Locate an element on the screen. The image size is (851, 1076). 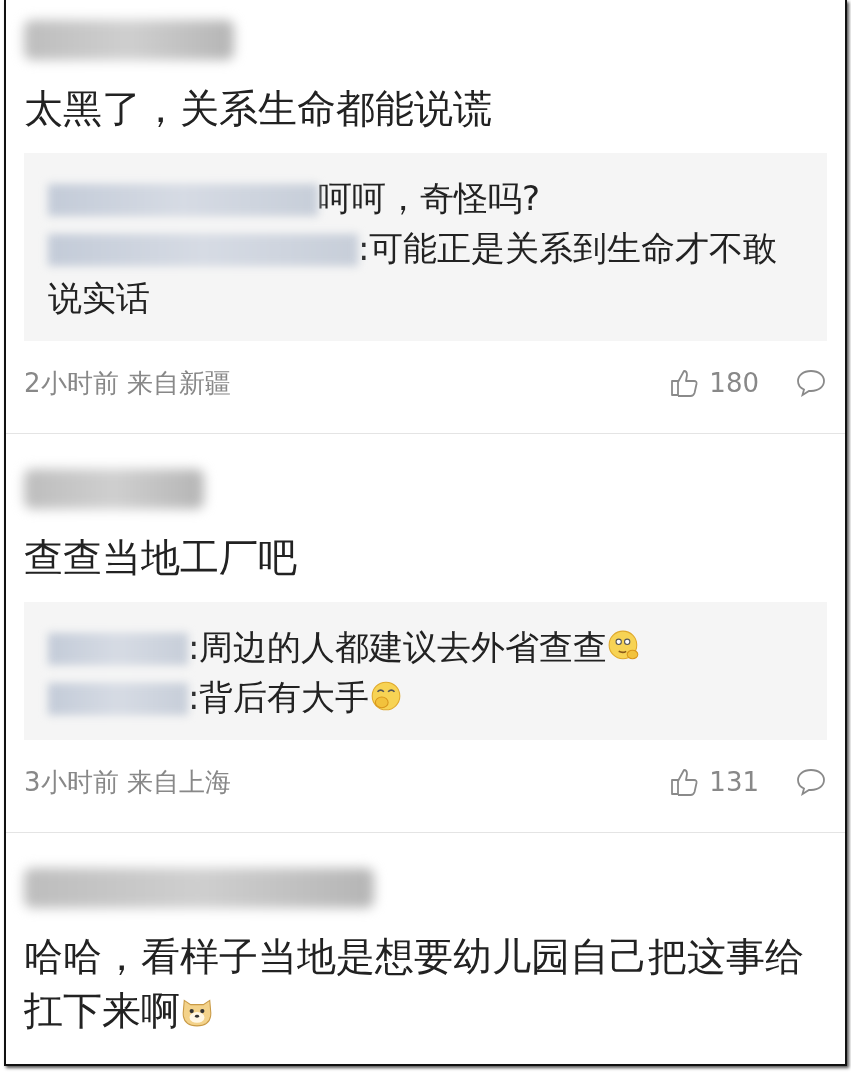
reply-text: 呵呵，奇怪吗? is located at coordinates (427, 198).